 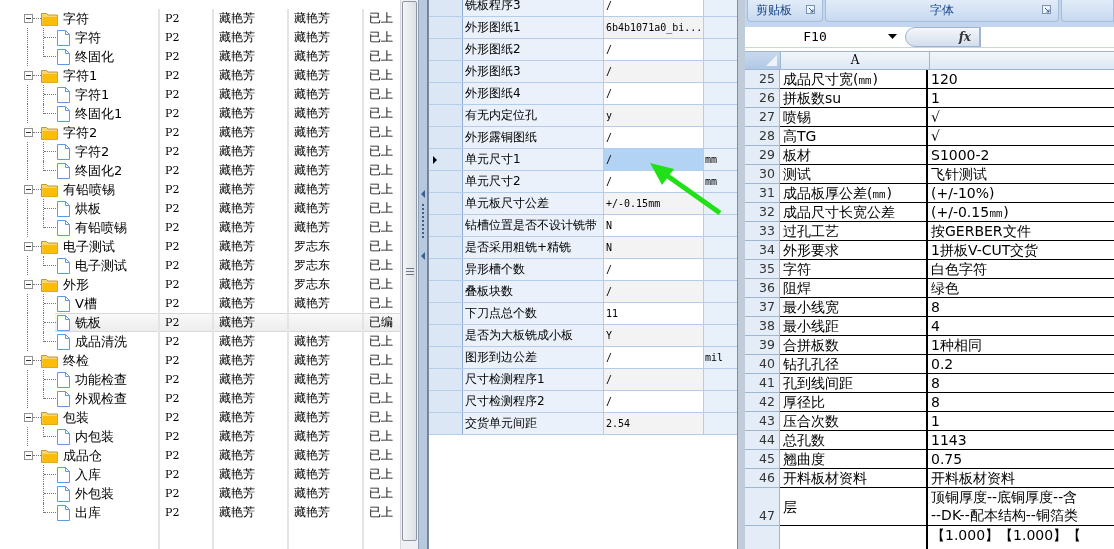 What do you see at coordinates (762, 212) in the screenshot?
I see `row-header: 32` at bounding box center [762, 212].